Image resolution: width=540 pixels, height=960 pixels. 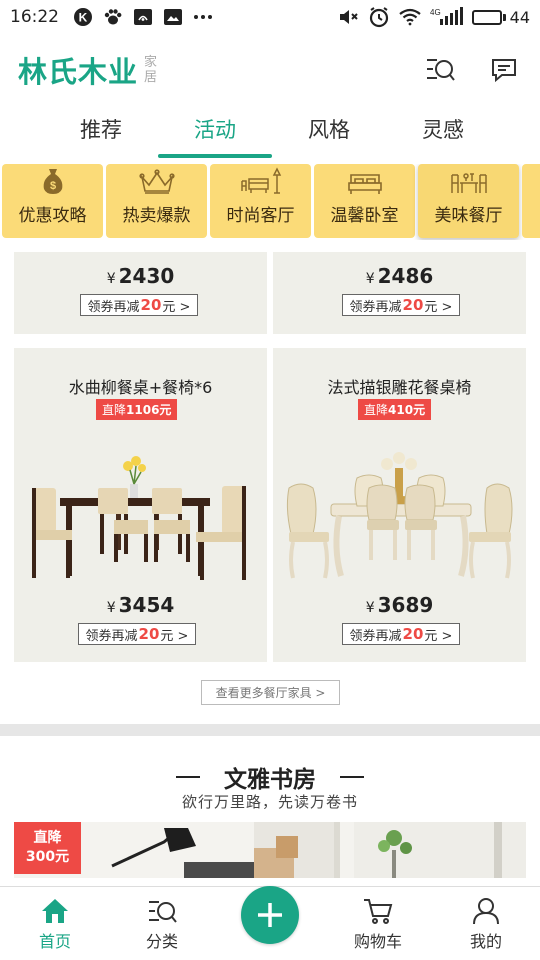 I want to click on product-title: 水曲柳餐桌+餐椅*6, so click(x=140, y=387).